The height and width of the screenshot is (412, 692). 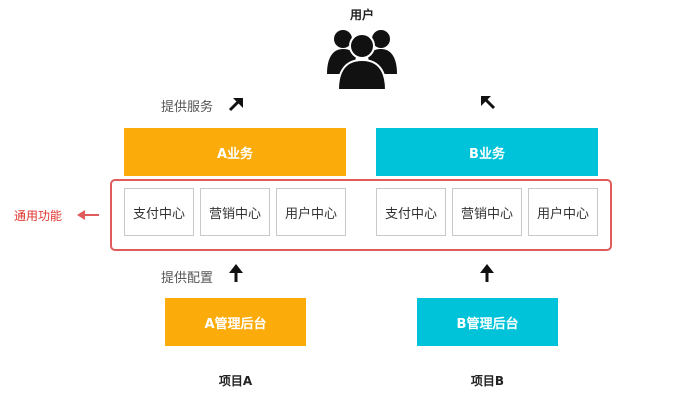 What do you see at coordinates (187, 107) in the screenshot?
I see `provide-service-label: 提供服务` at bounding box center [187, 107].